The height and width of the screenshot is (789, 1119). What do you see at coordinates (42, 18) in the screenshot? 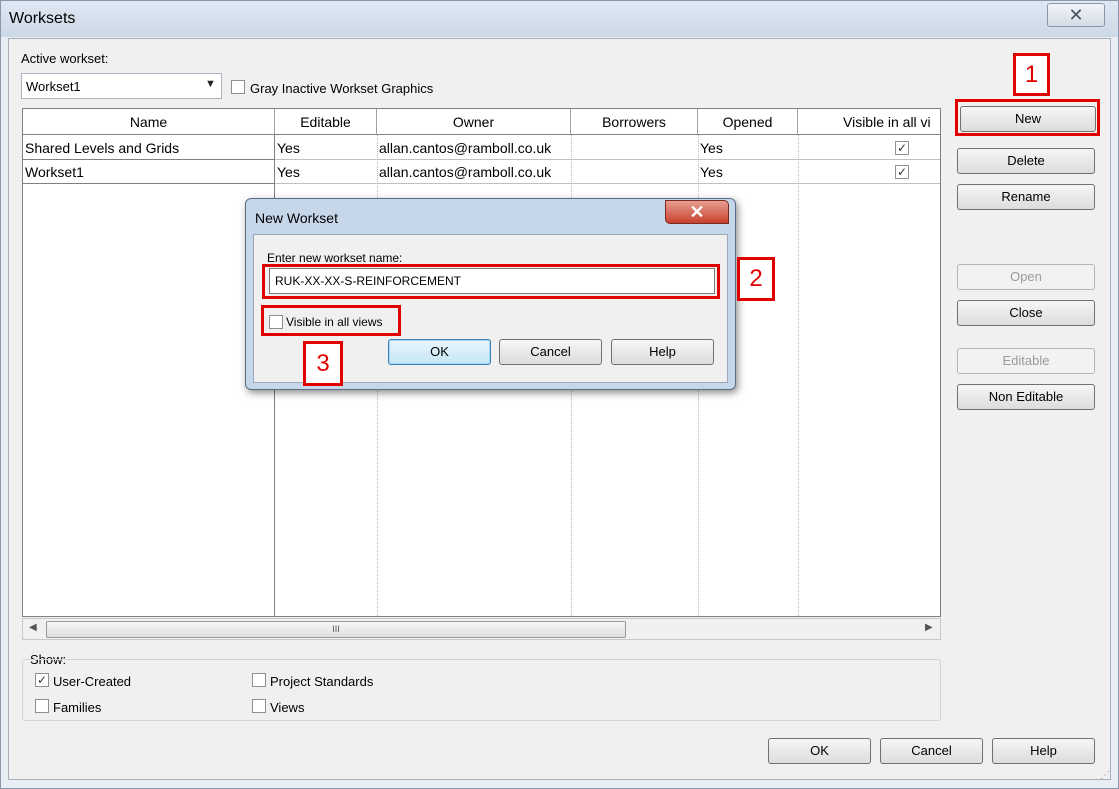
I see `window-title: Worksets` at bounding box center [42, 18].